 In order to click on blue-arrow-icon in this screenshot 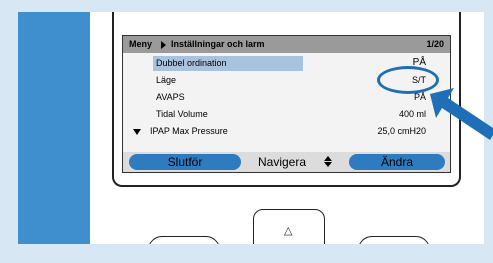, I will do `click(461, 114)`.